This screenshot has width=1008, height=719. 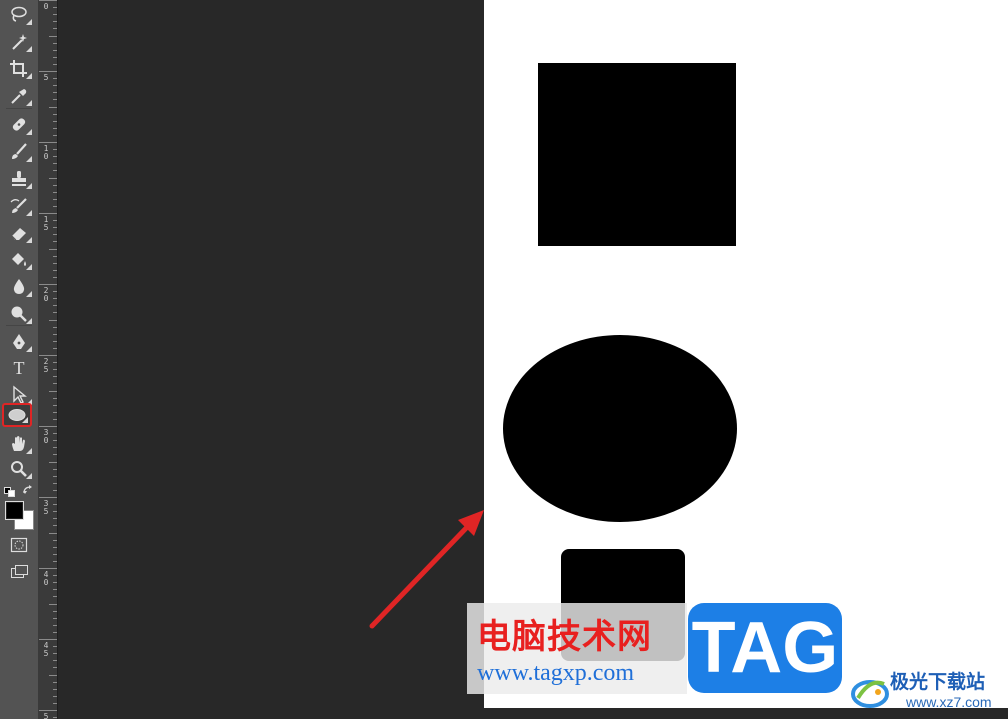 What do you see at coordinates (19, 15) in the screenshot?
I see `tool-lasso` at bounding box center [19, 15].